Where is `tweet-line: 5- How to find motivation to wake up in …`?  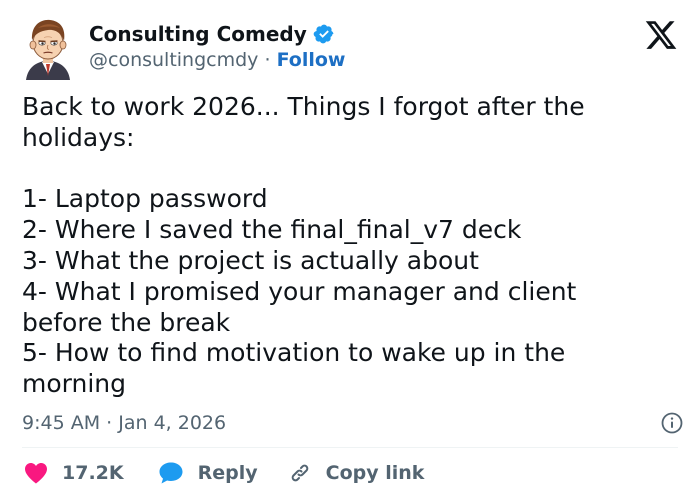 tweet-line: 5- How to find motivation to wake up in … is located at coordinates (294, 353).